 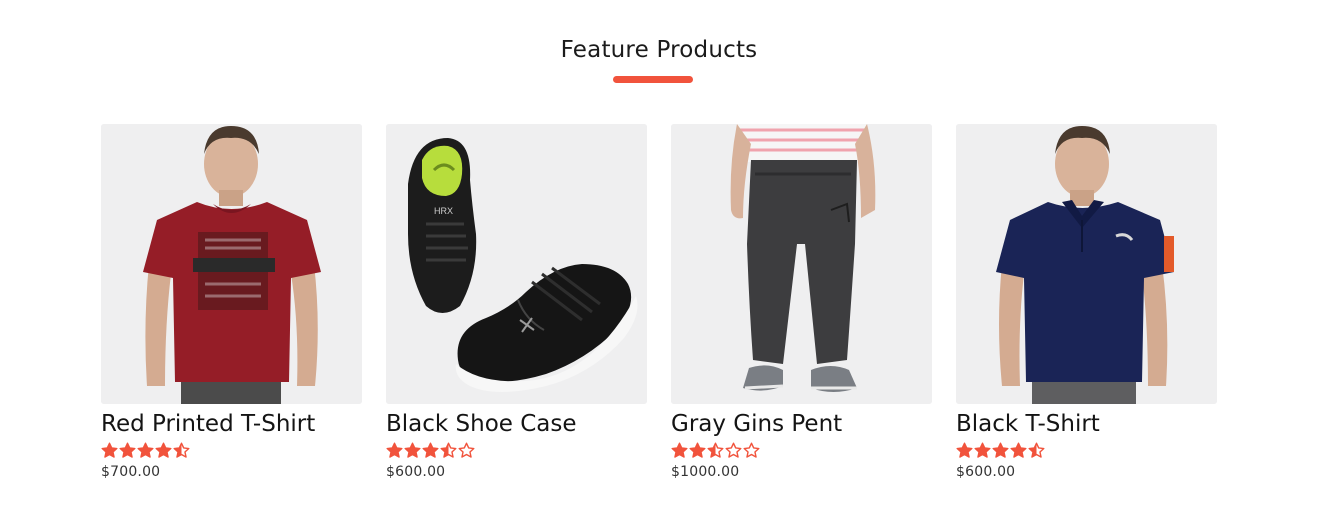 I want to click on product-card-red-printed-tshirt: Red Printed T-Shirt $700.00, so click(x=231, y=302).